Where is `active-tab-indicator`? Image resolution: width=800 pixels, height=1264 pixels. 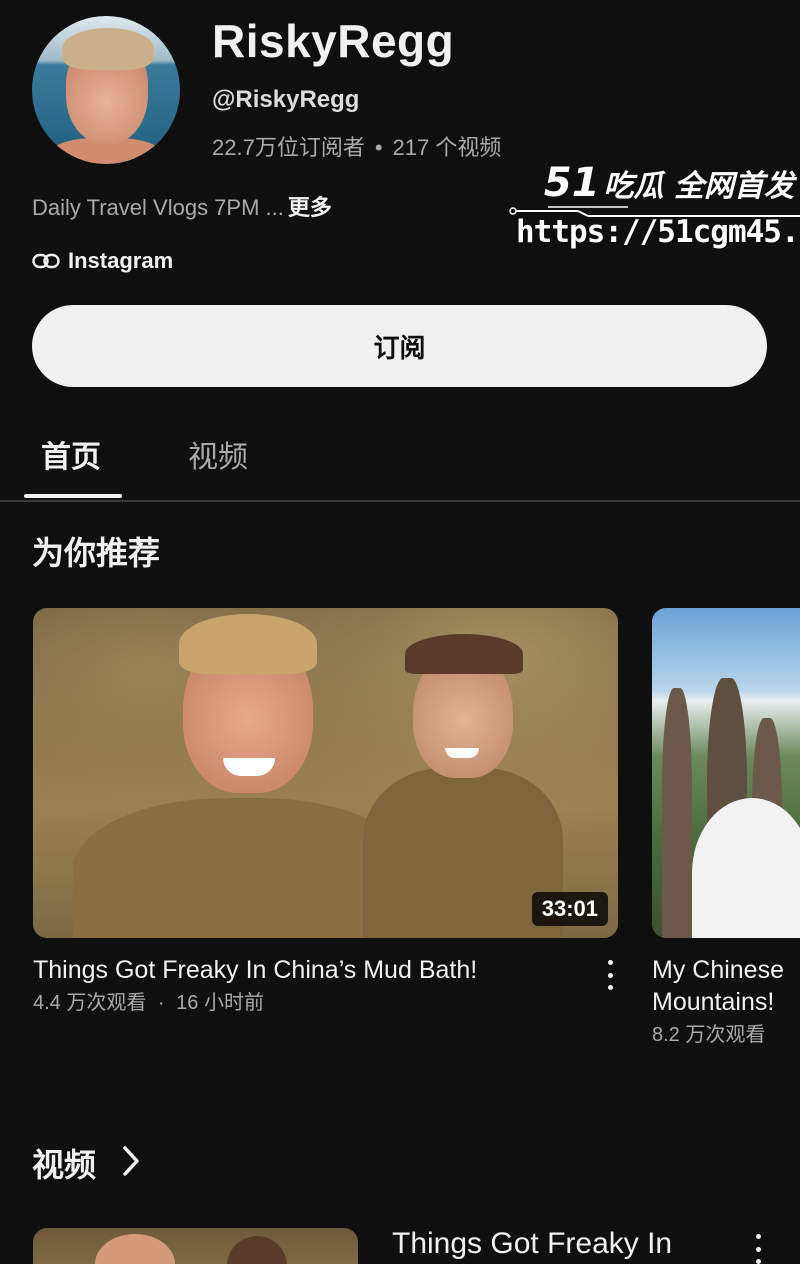
active-tab-indicator is located at coordinates (73, 496).